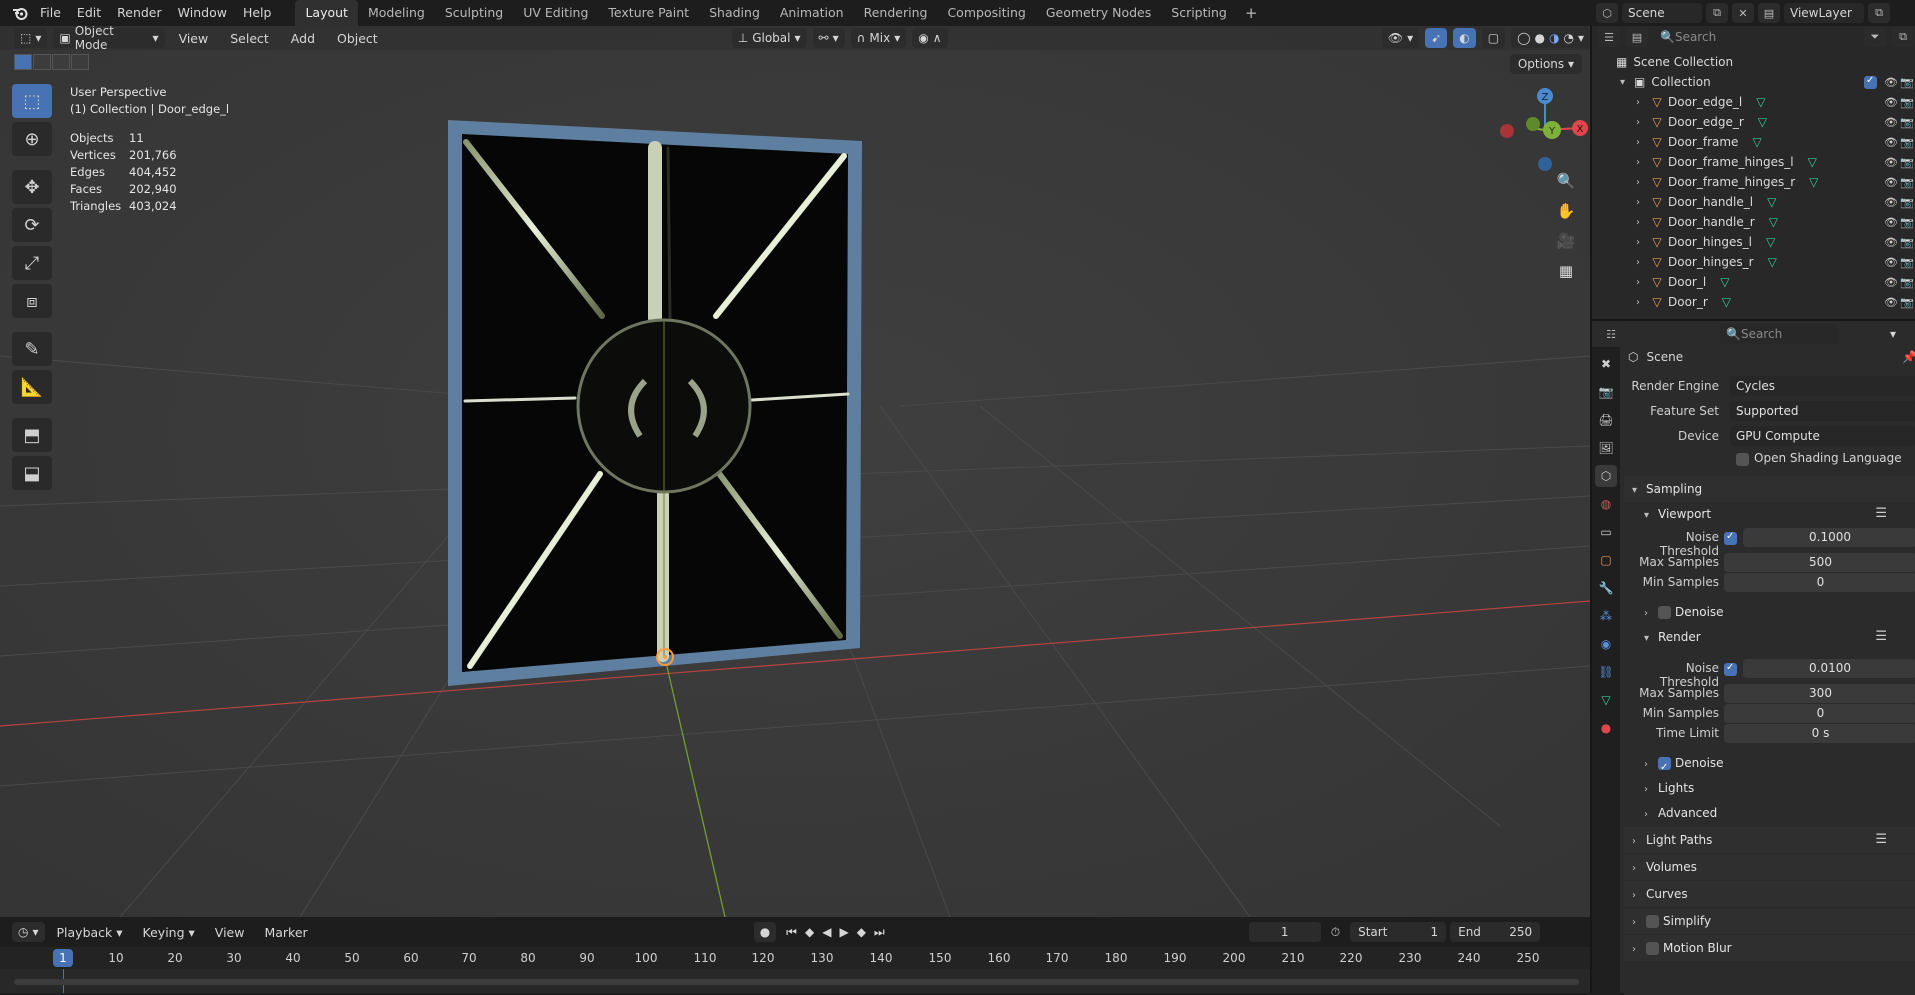 The width and height of the screenshot is (1915, 995). I want to click on render-noise-checkbox, so click(1730, 669).